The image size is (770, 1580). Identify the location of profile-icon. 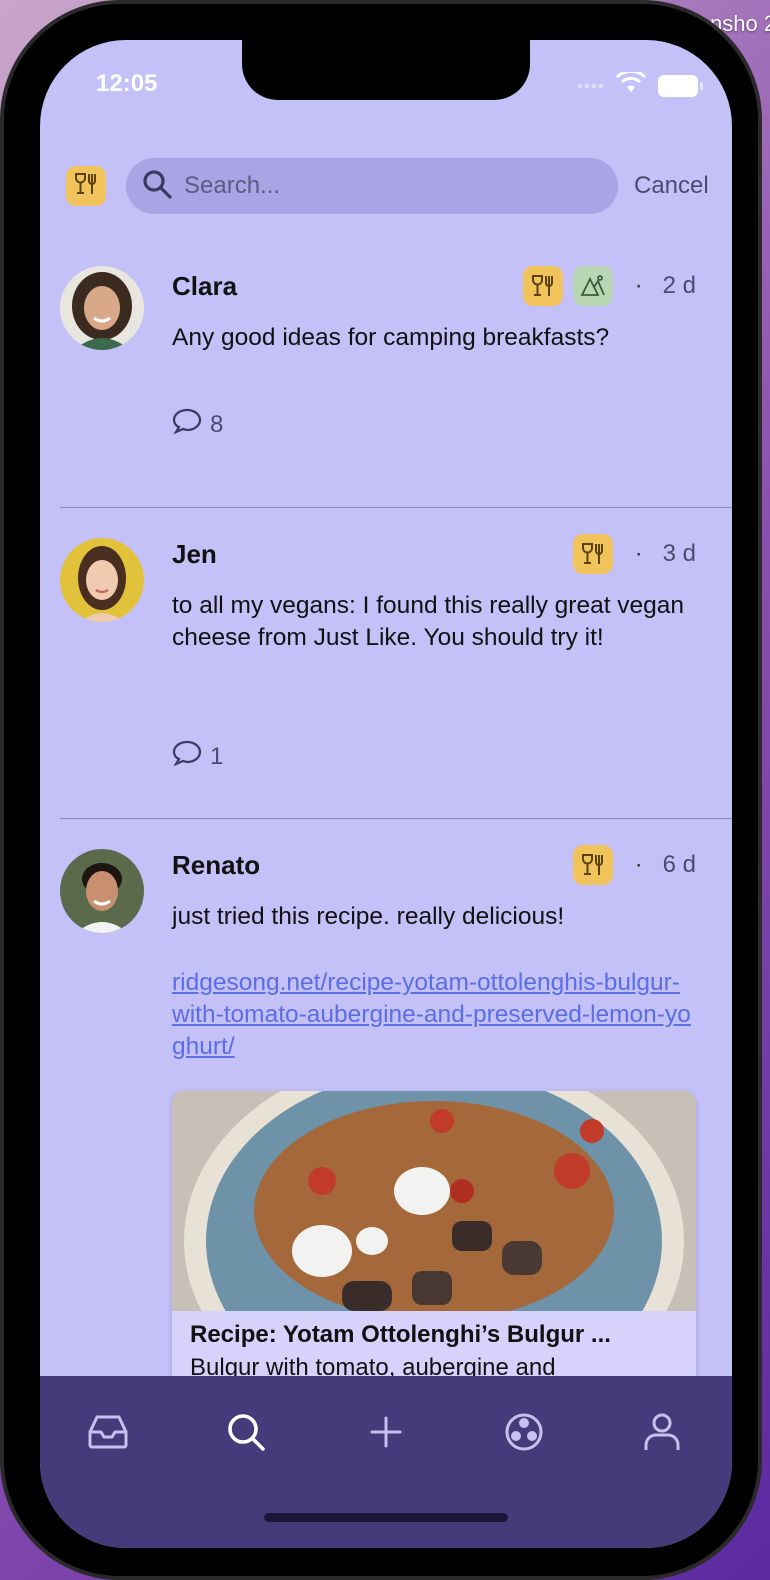
(662, 1434).